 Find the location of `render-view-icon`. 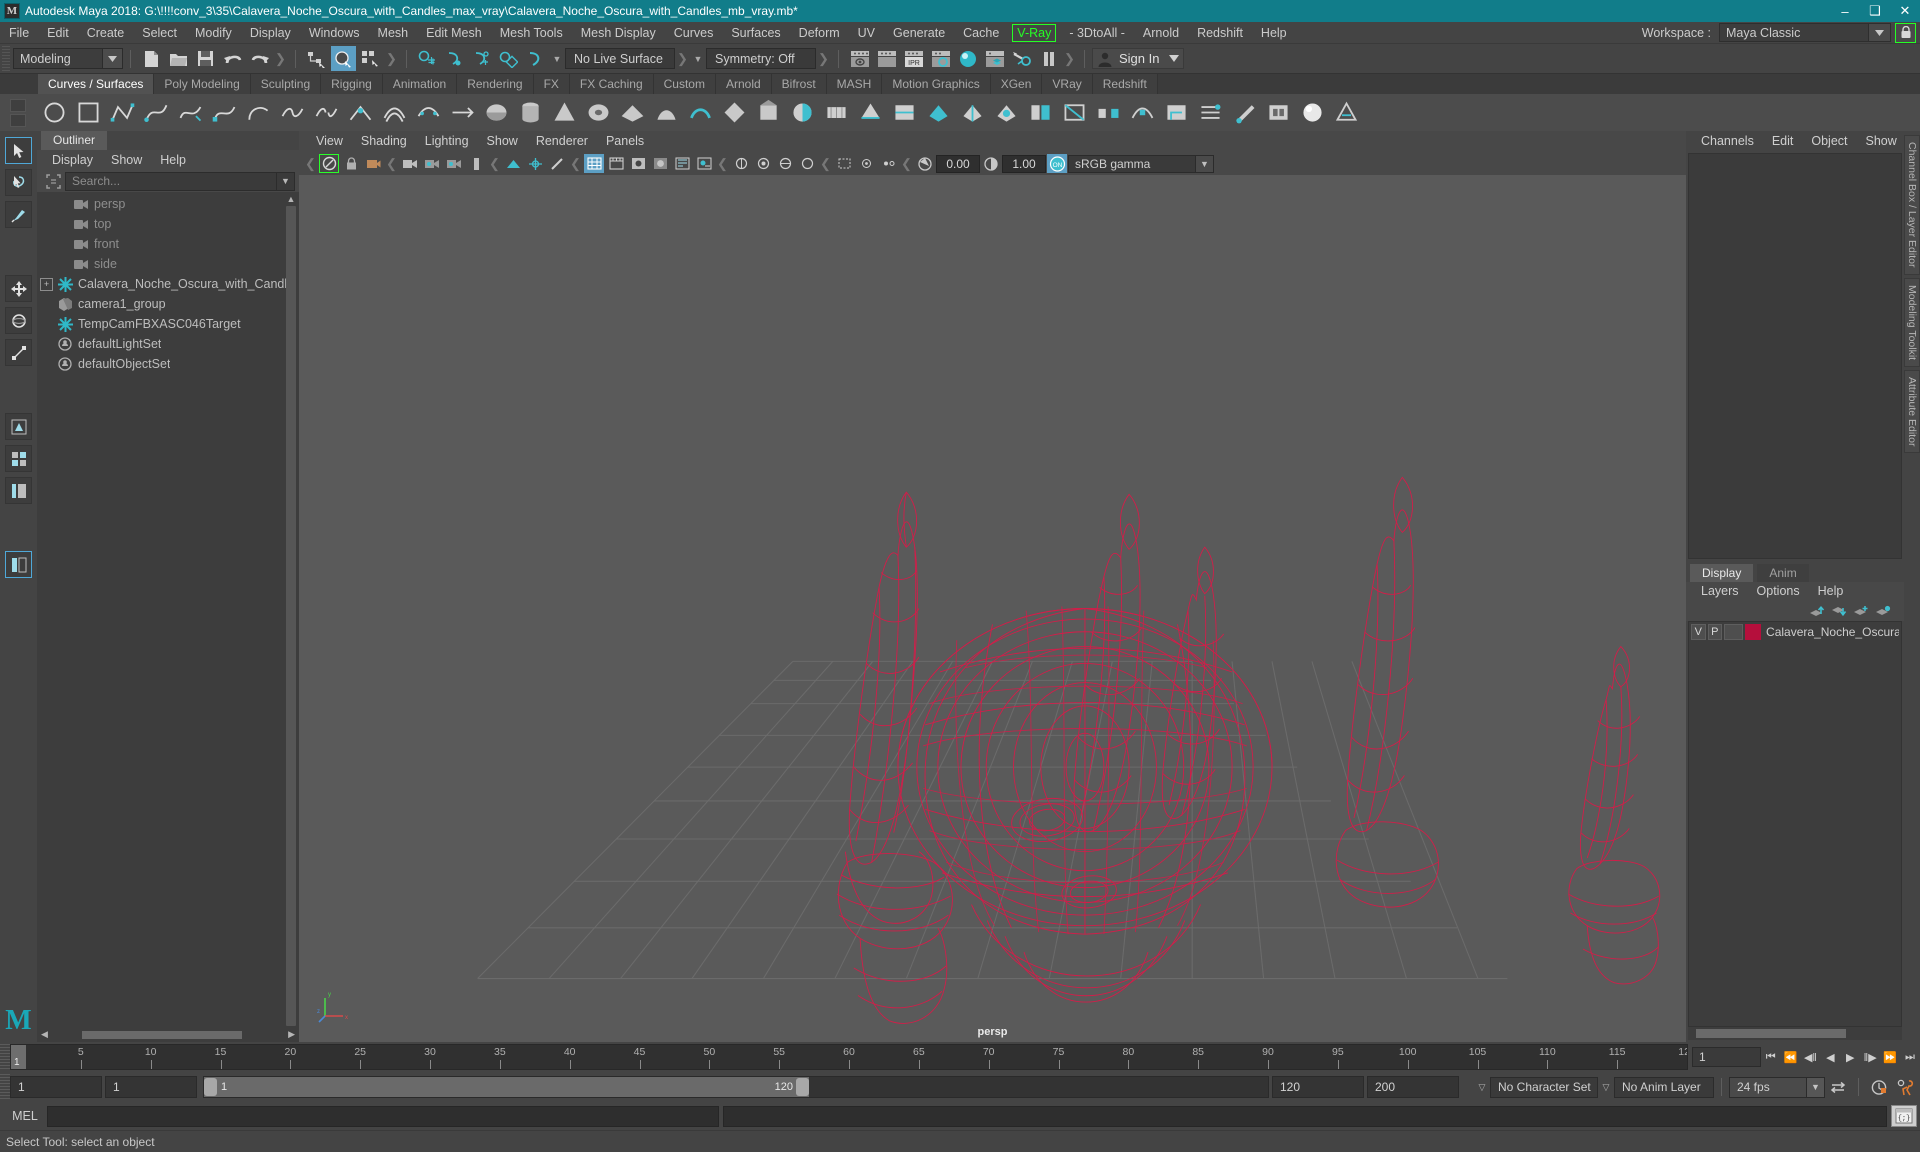

render-view-icon is located at coordinates (859, 58).